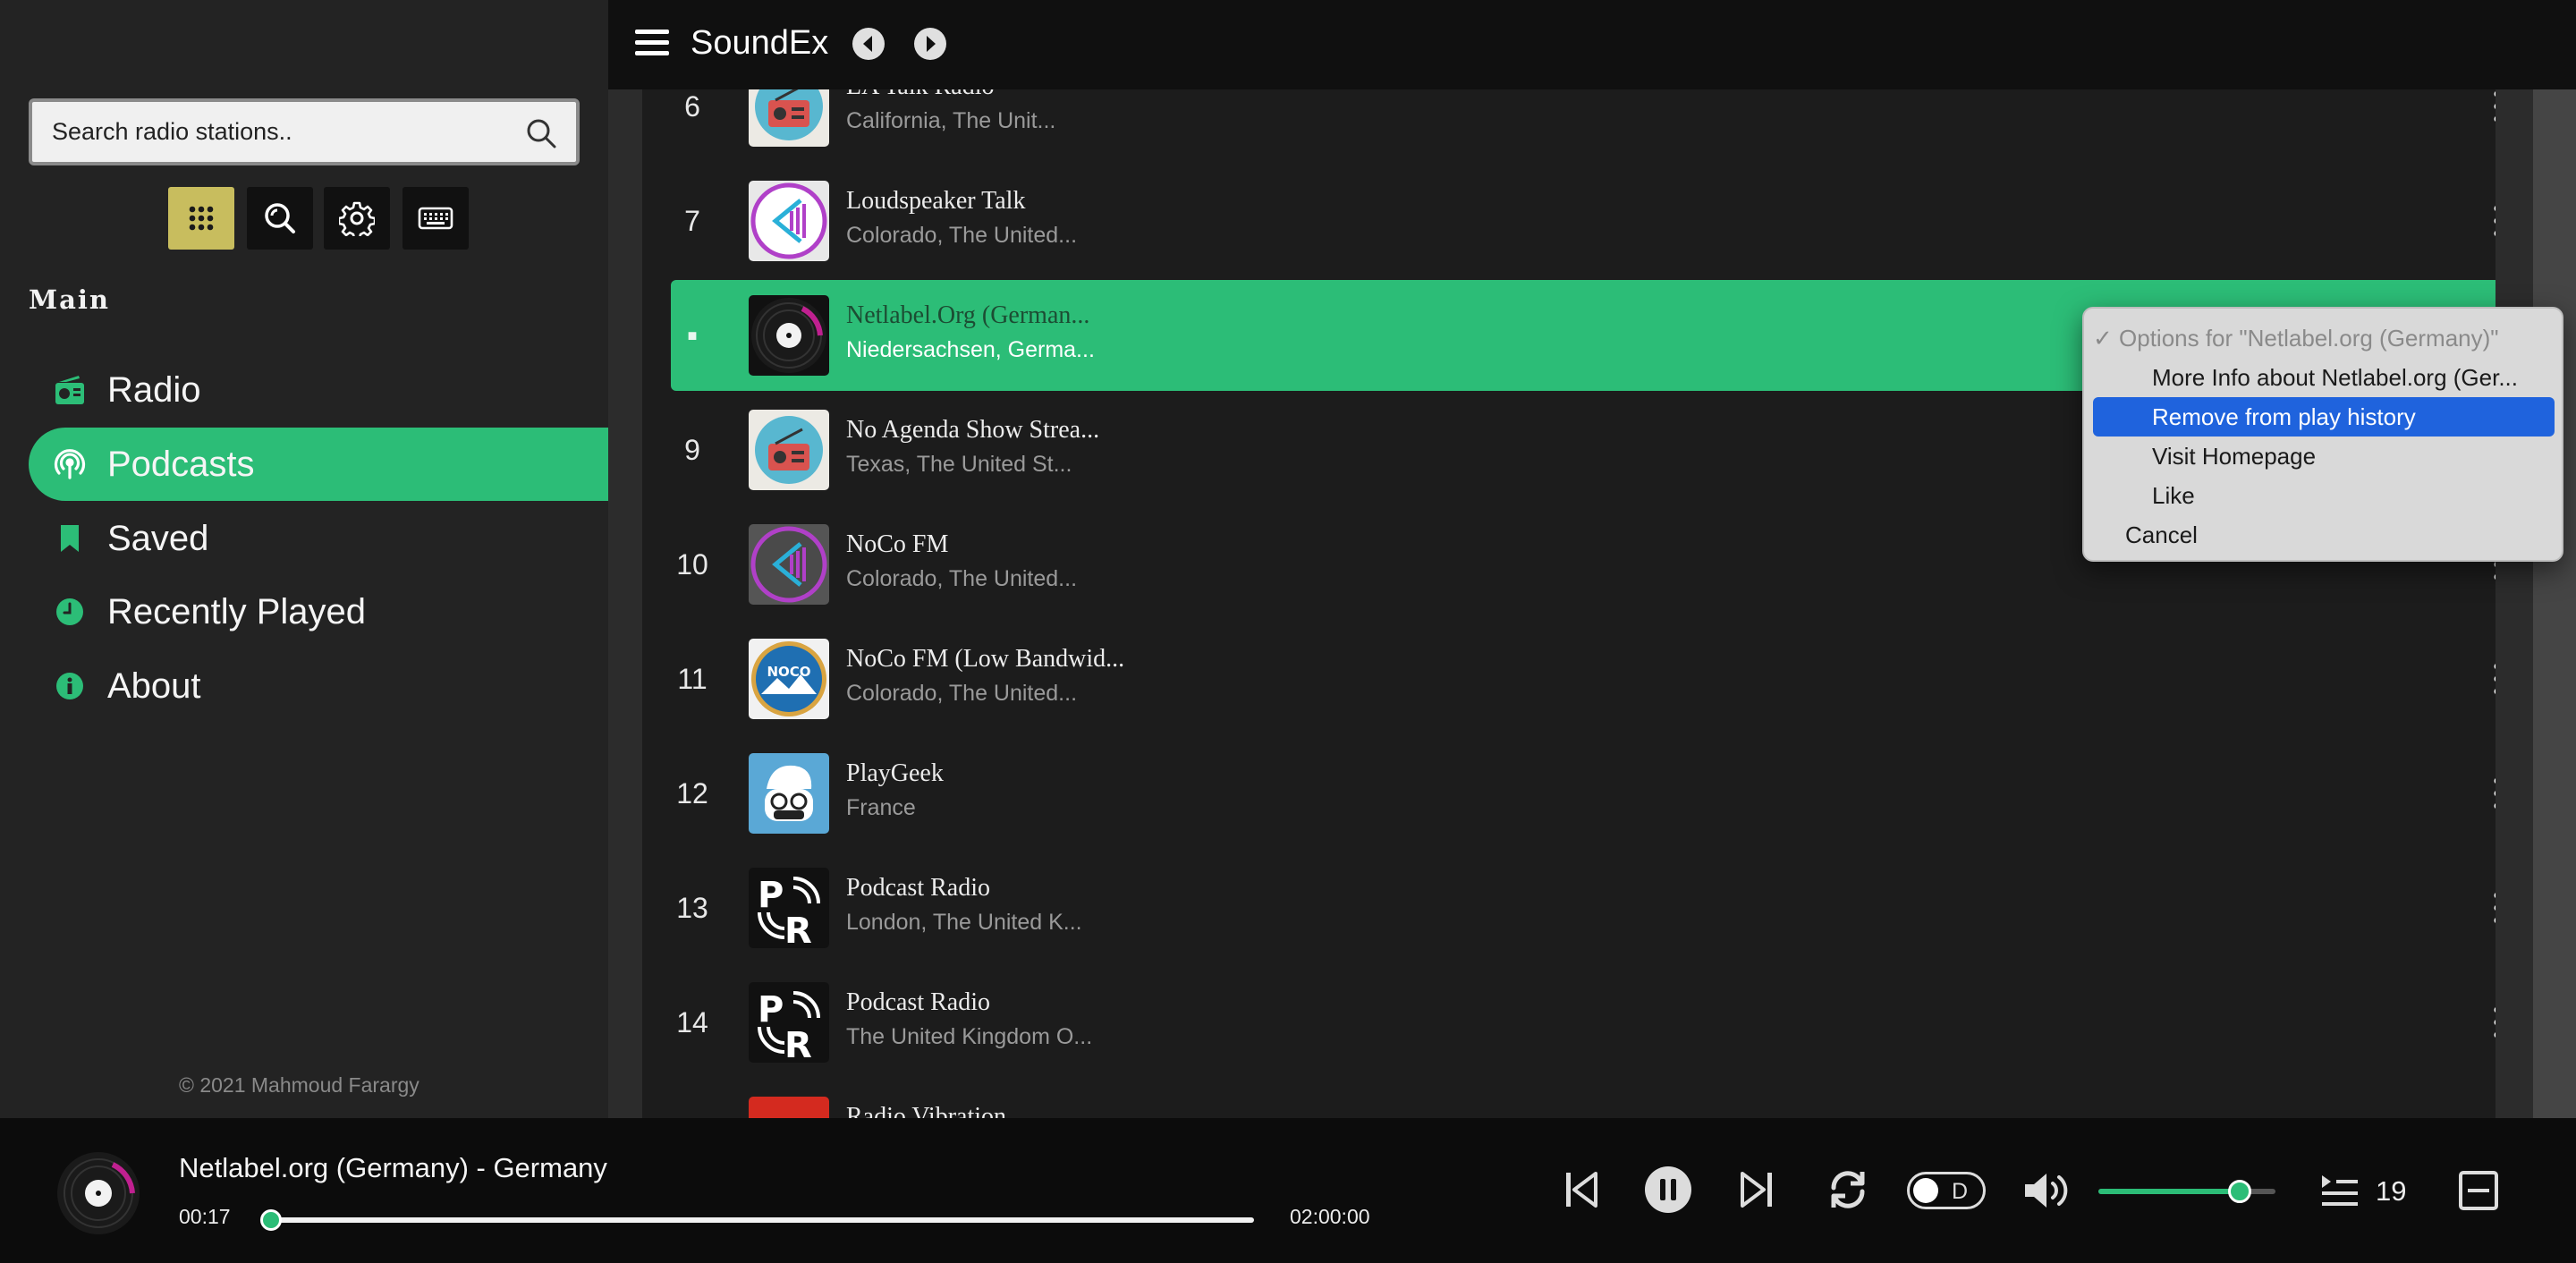 Image resolution: width=2576 pixels, height=1263 pixels. Describe the element at coordinates (2240, 1191) in the screenshot. I see `volume-handle` at that location.